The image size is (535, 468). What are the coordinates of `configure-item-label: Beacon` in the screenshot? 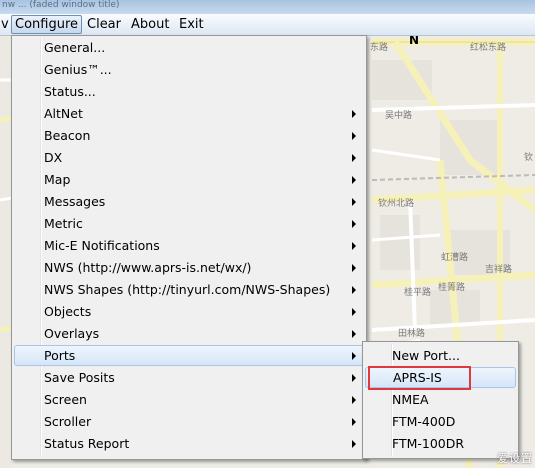 It's located at (67, 135).